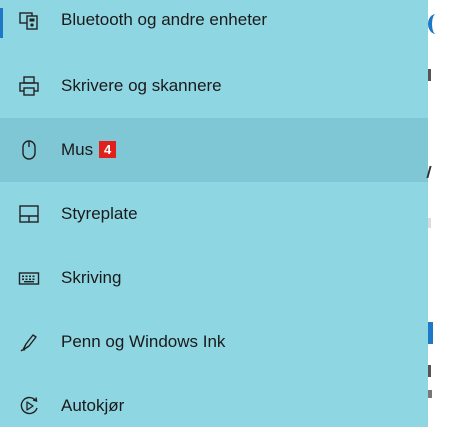 The width and height of the screenshot is (460, 438). Describe the element at coordinates (29, 278) in the screenshot. I see `keyboard-icon` at that location.